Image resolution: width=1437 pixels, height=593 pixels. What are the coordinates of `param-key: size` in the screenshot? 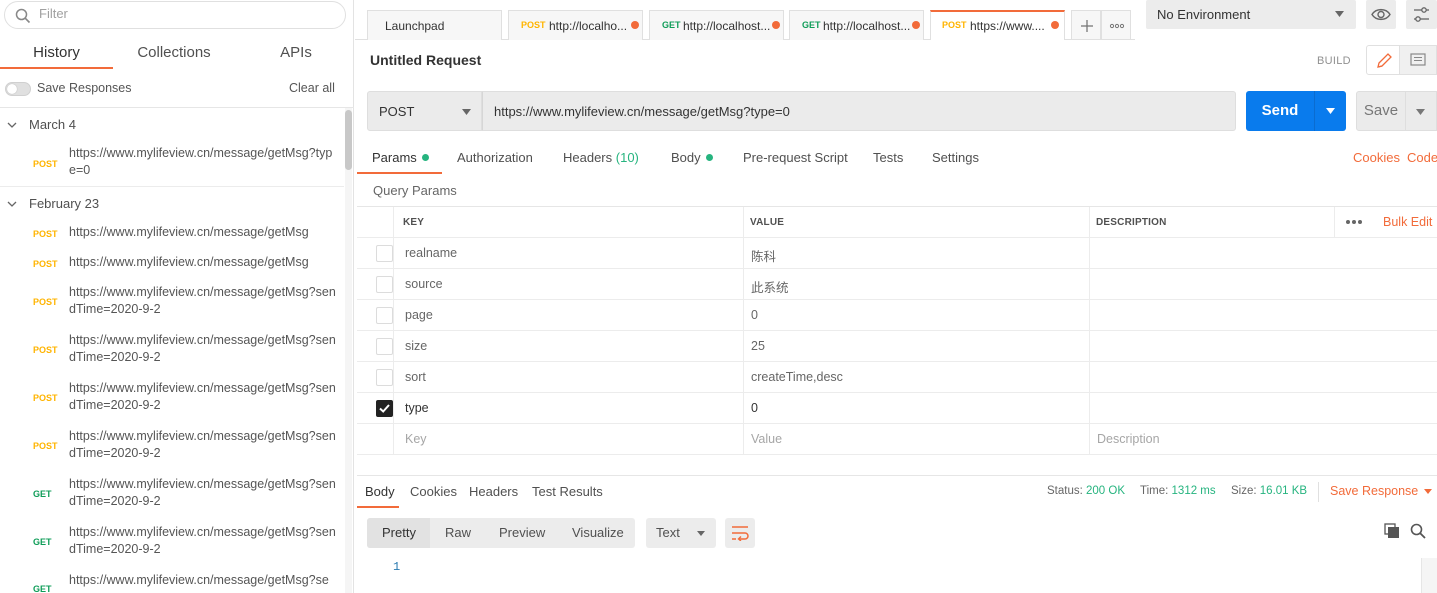 It's located at (416, 346).